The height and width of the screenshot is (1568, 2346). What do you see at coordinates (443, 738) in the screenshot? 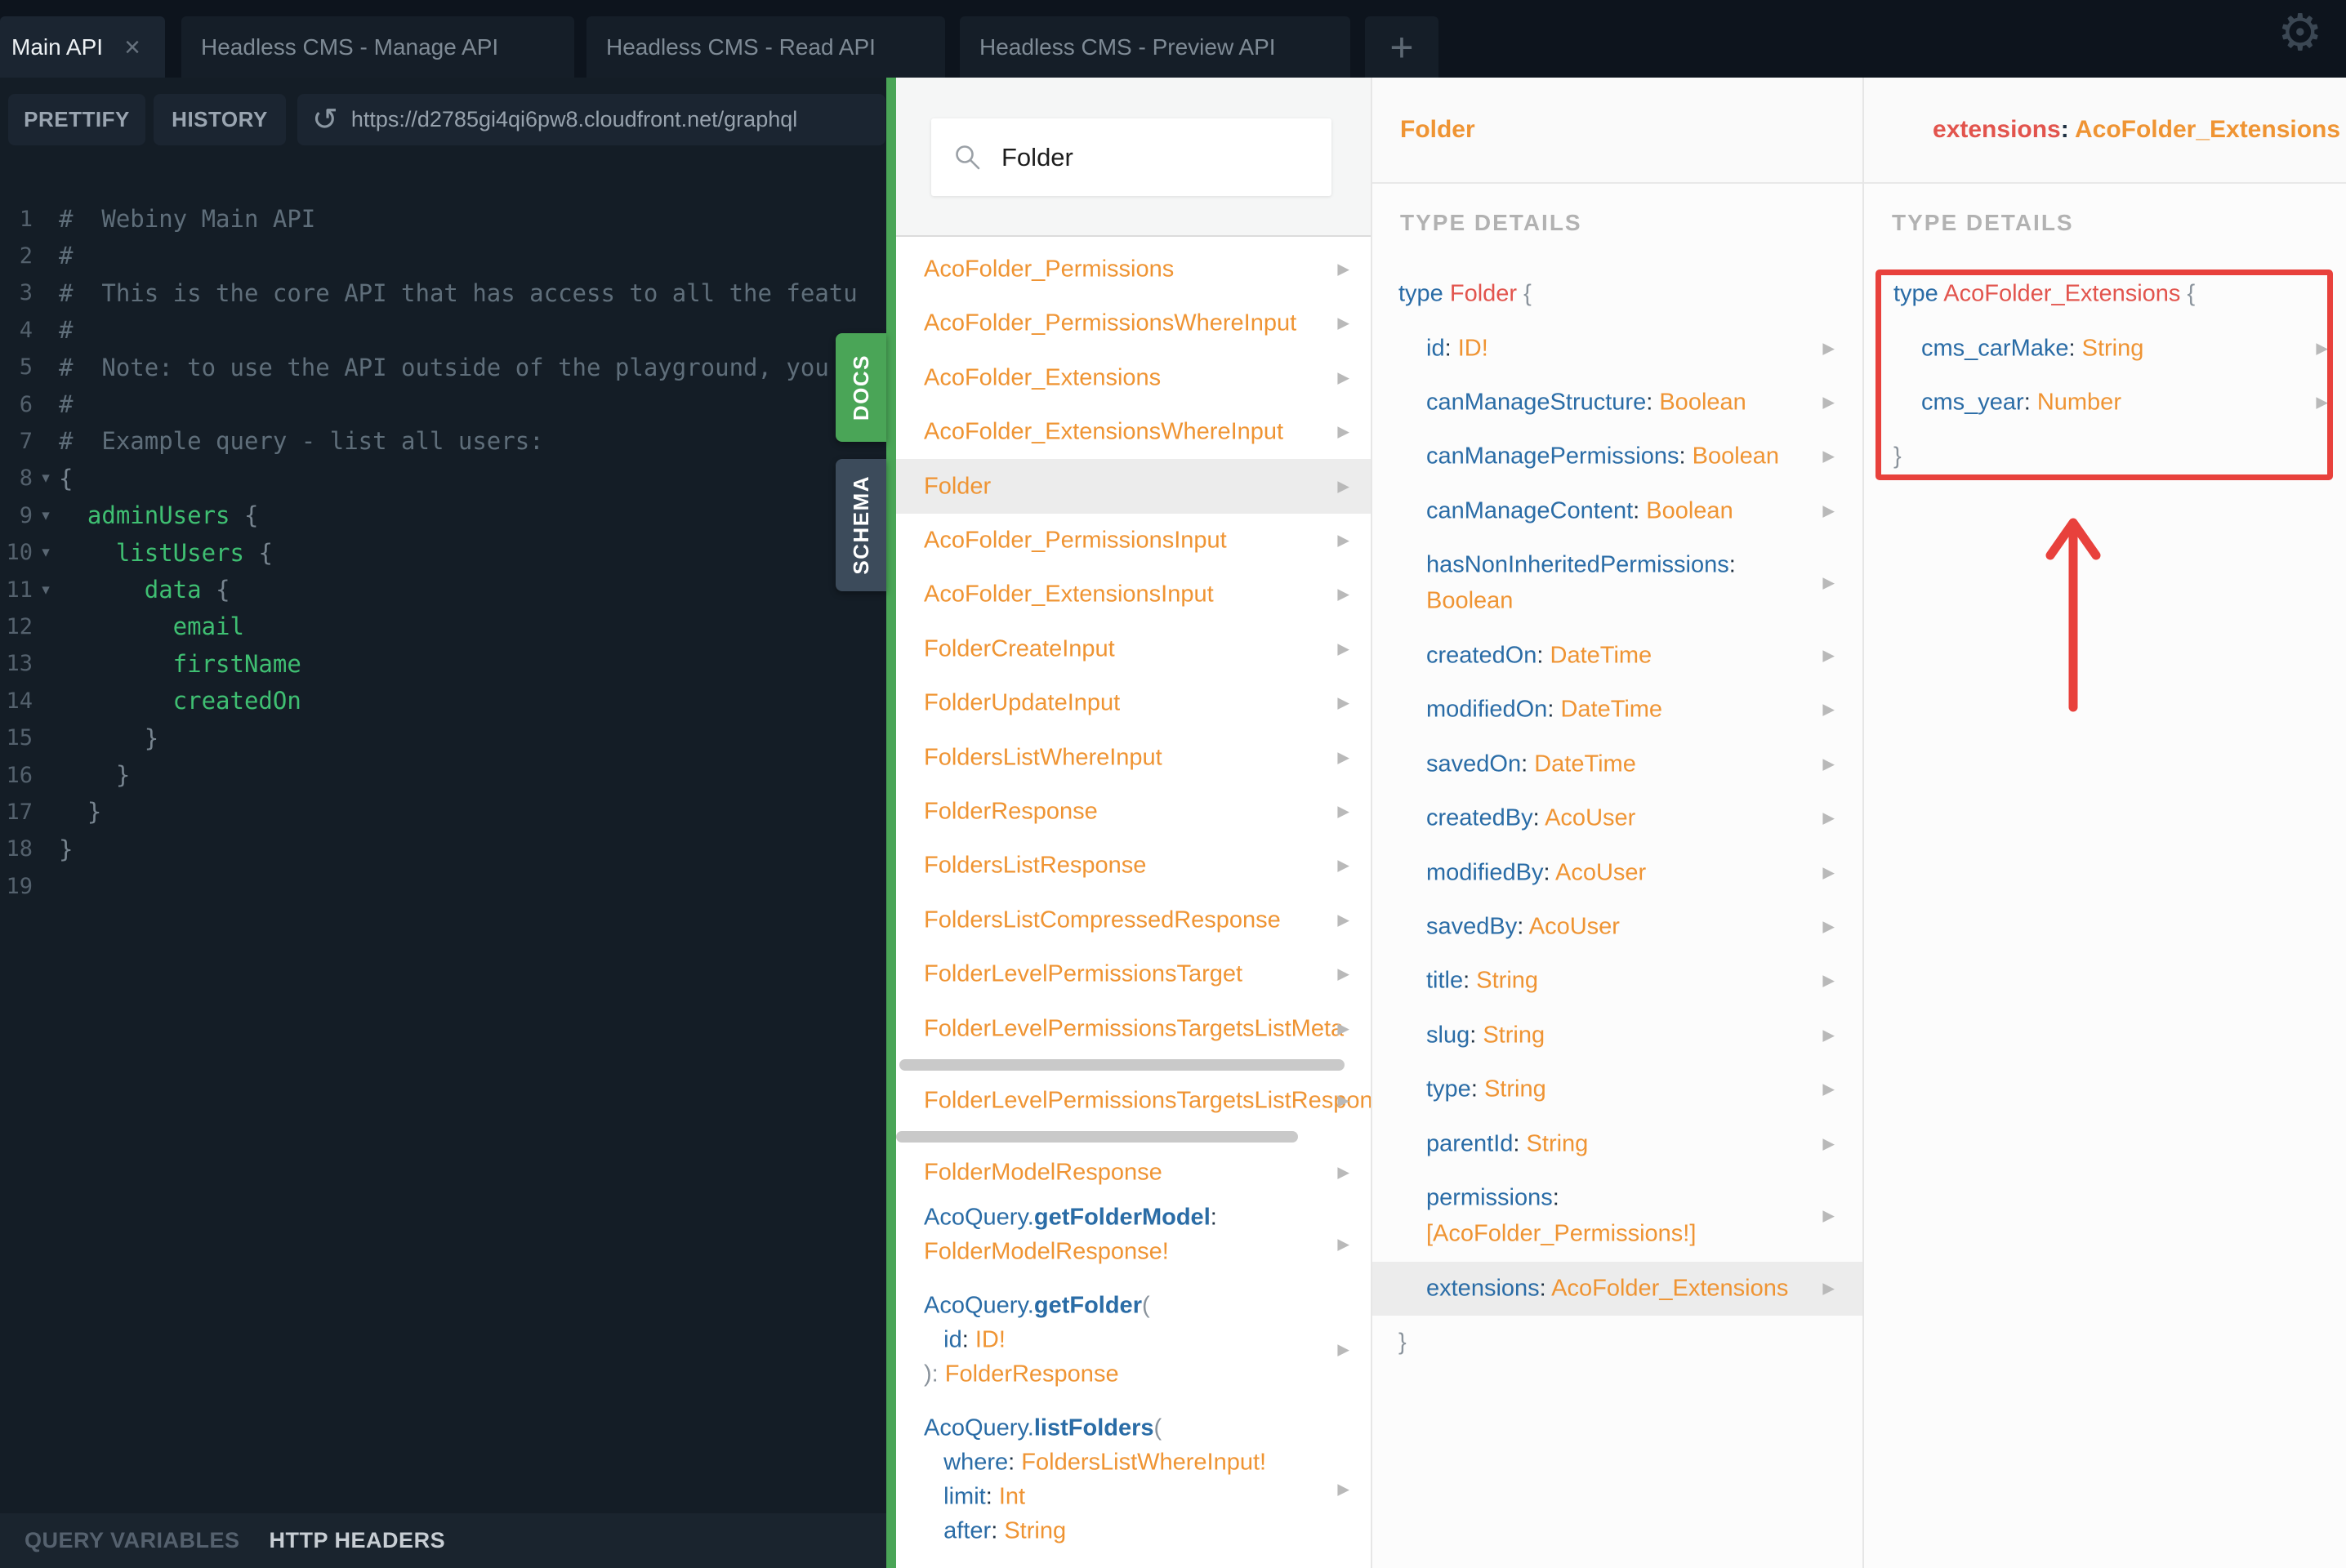
I see `editor-line: 15 }` at bounding box center [443, 738].